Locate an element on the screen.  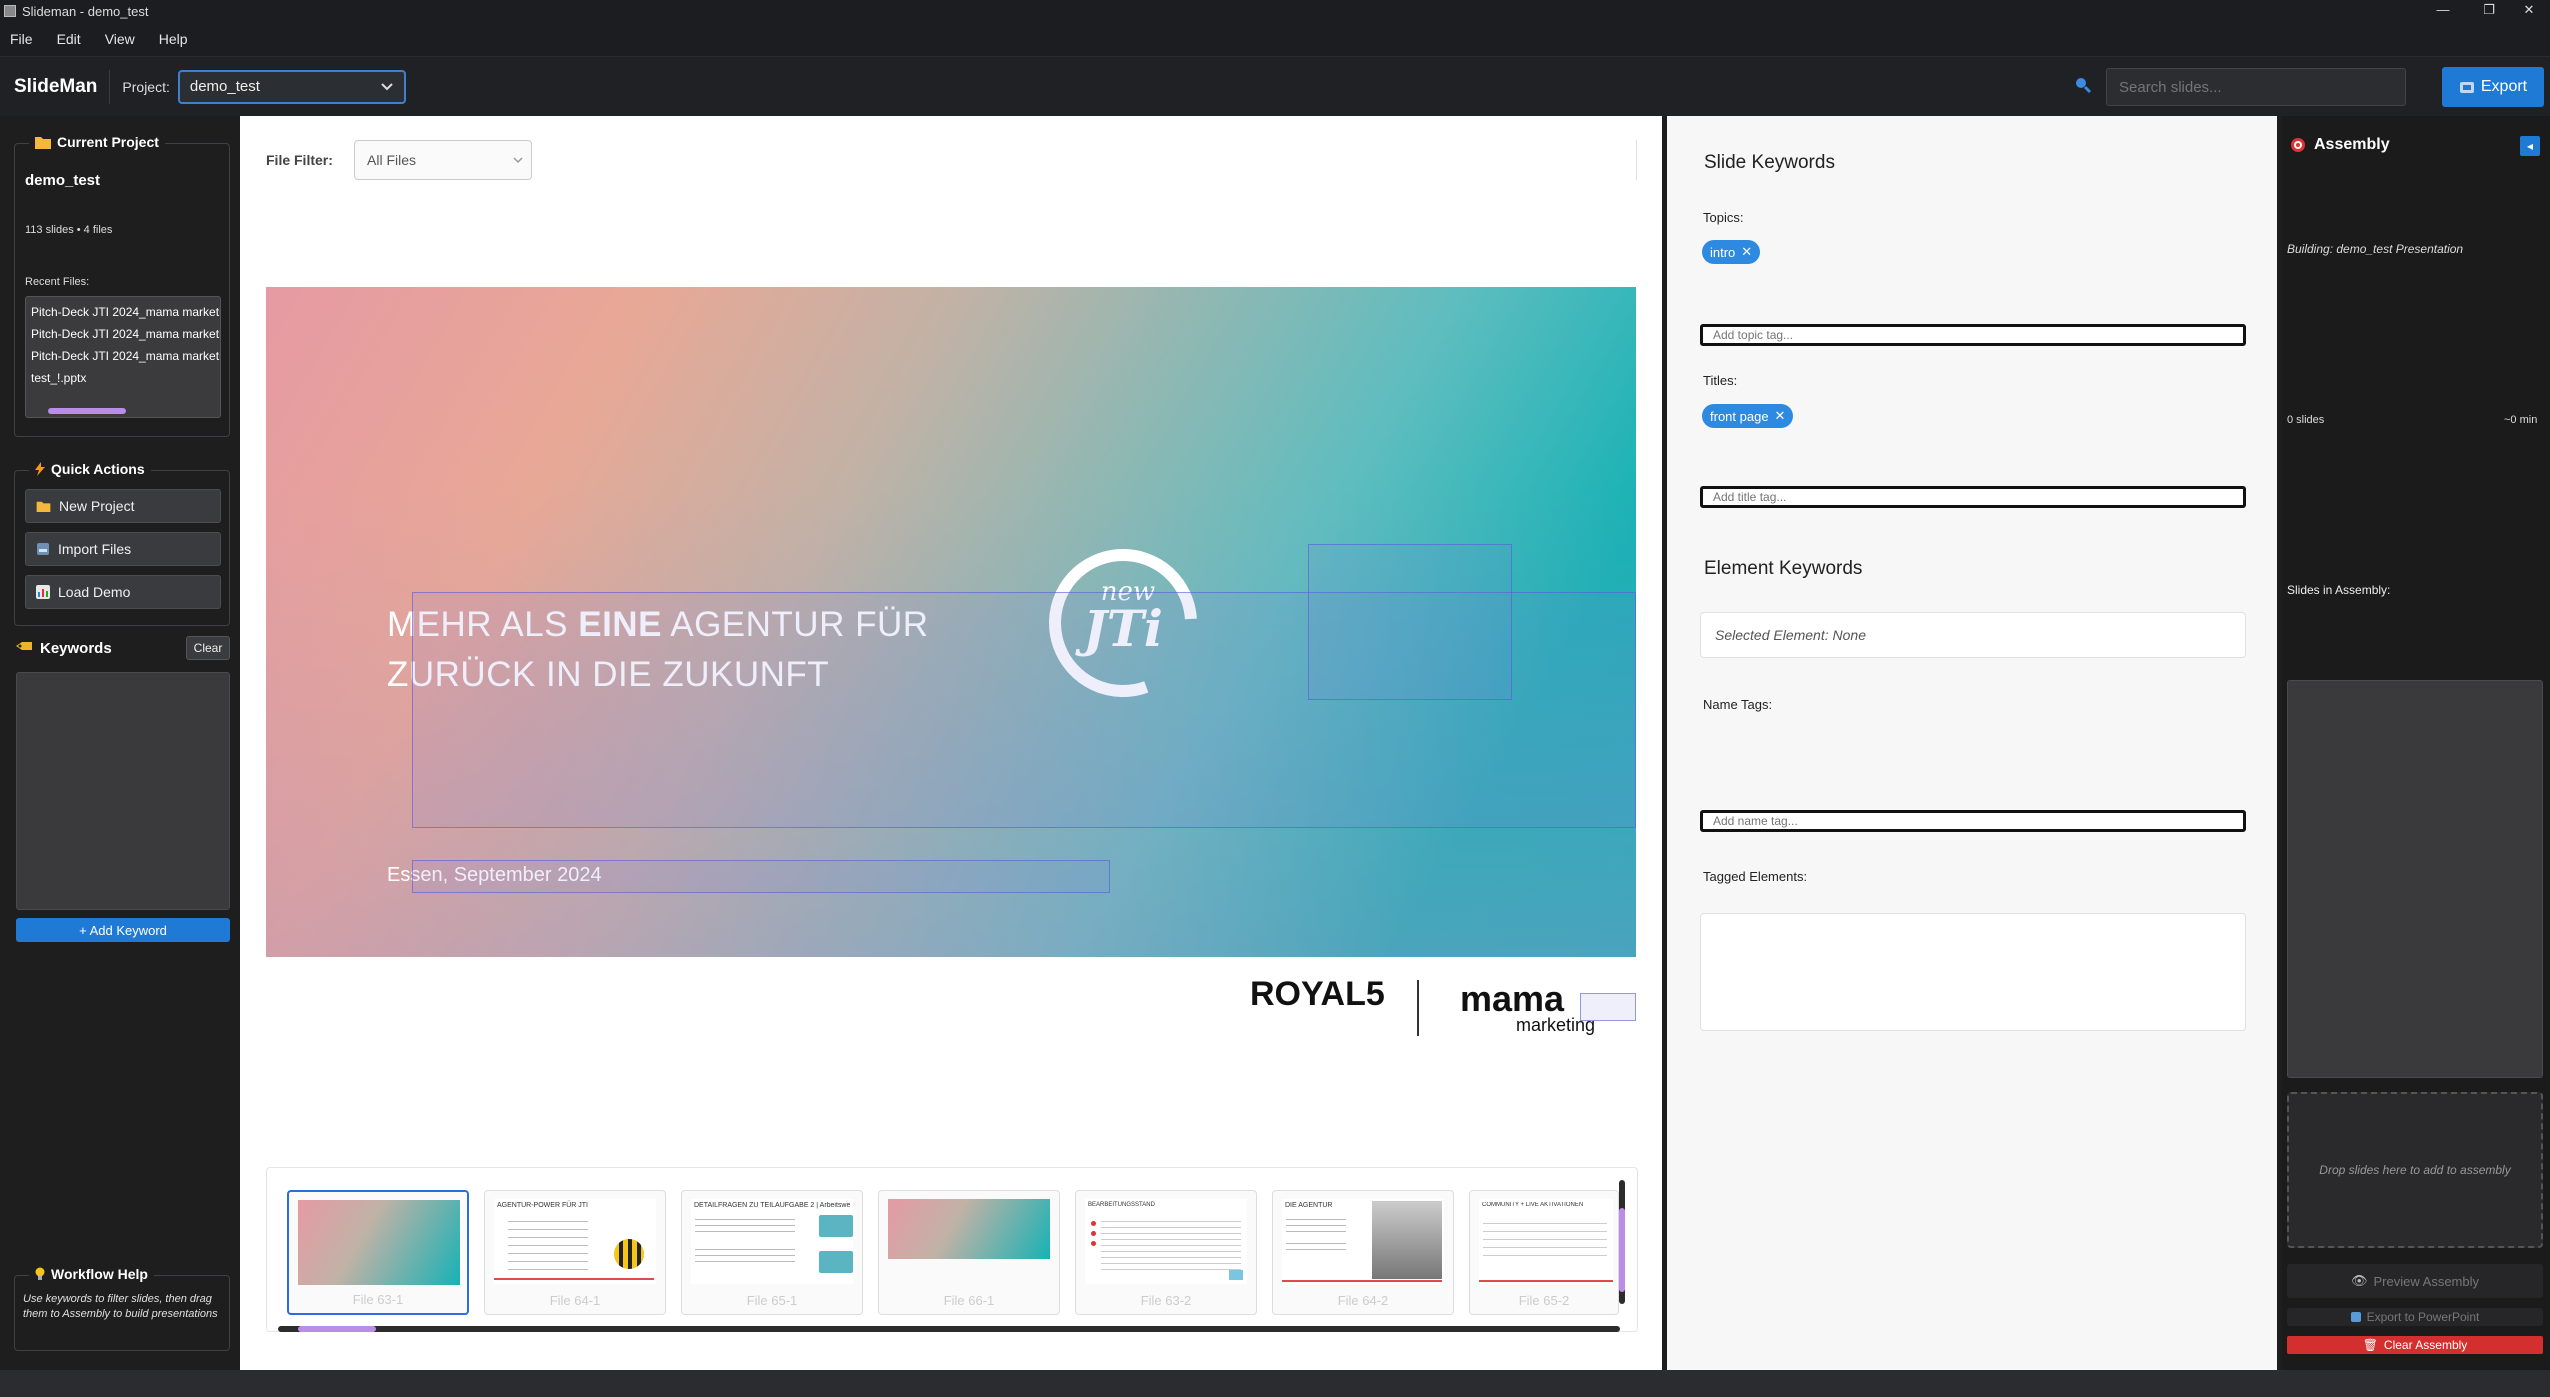
keywords-list is located at coordinates (123, 791).